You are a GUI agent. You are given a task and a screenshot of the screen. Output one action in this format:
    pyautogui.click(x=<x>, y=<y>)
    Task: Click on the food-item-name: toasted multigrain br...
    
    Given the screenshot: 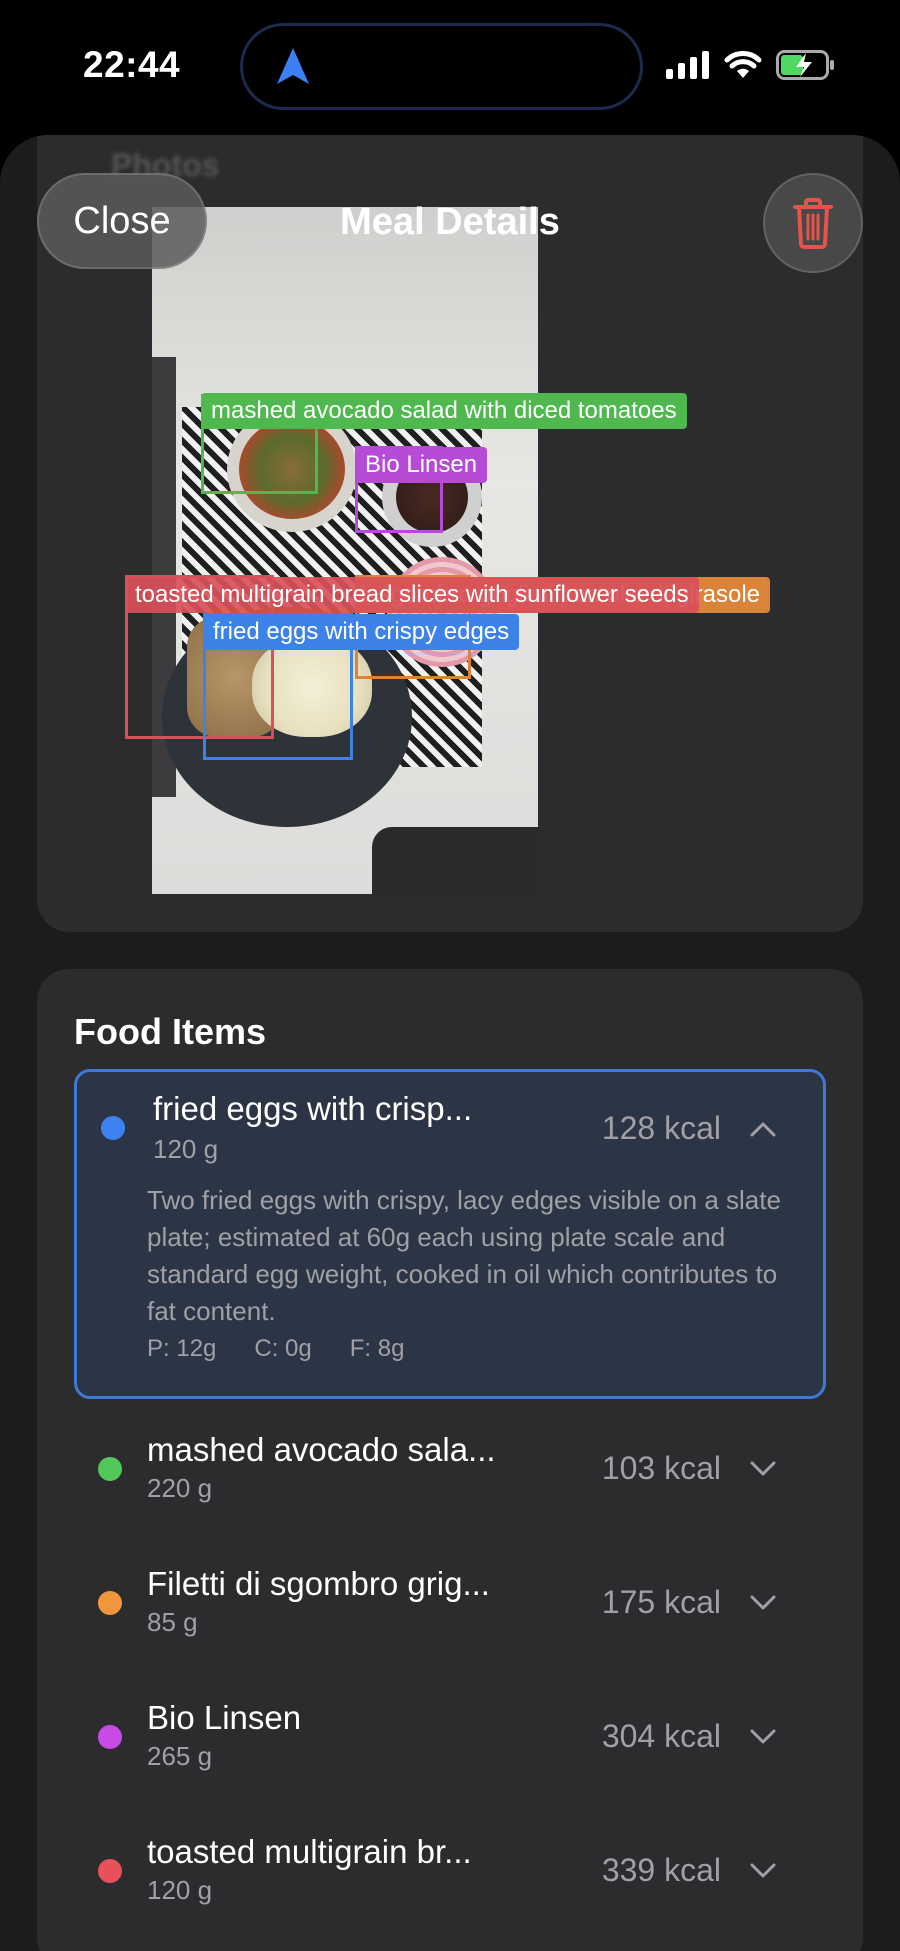 What is the action you would take?
    pyautogui.click(x=309, y=1851)
    